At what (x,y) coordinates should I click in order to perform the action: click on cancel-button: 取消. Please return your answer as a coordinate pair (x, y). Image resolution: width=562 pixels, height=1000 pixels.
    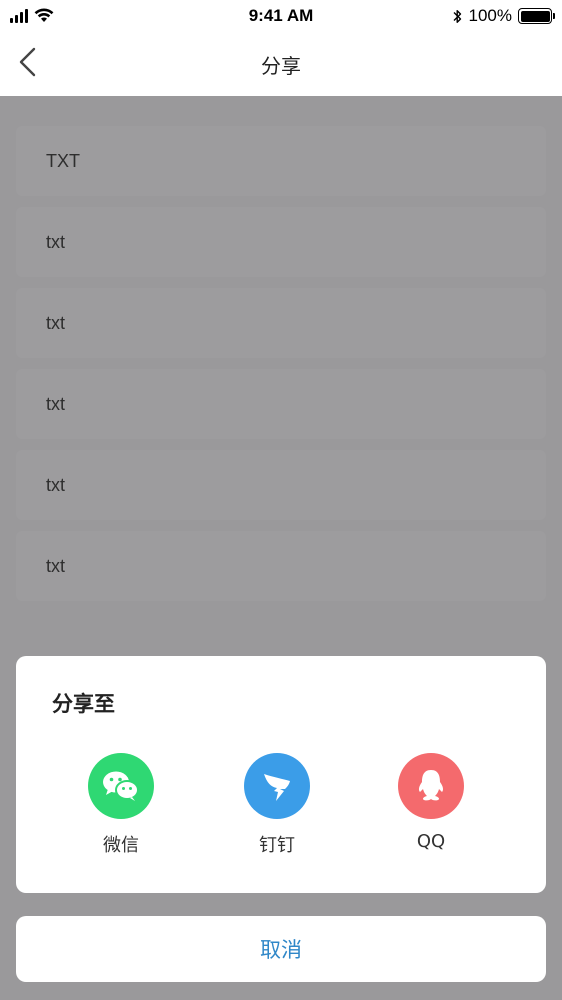
    Looking at the image, I should click on (281, 949).